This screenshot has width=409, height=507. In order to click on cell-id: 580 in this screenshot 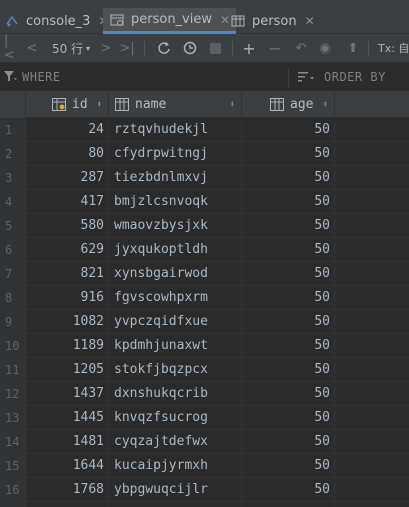, I will do `click(67, 226)`.